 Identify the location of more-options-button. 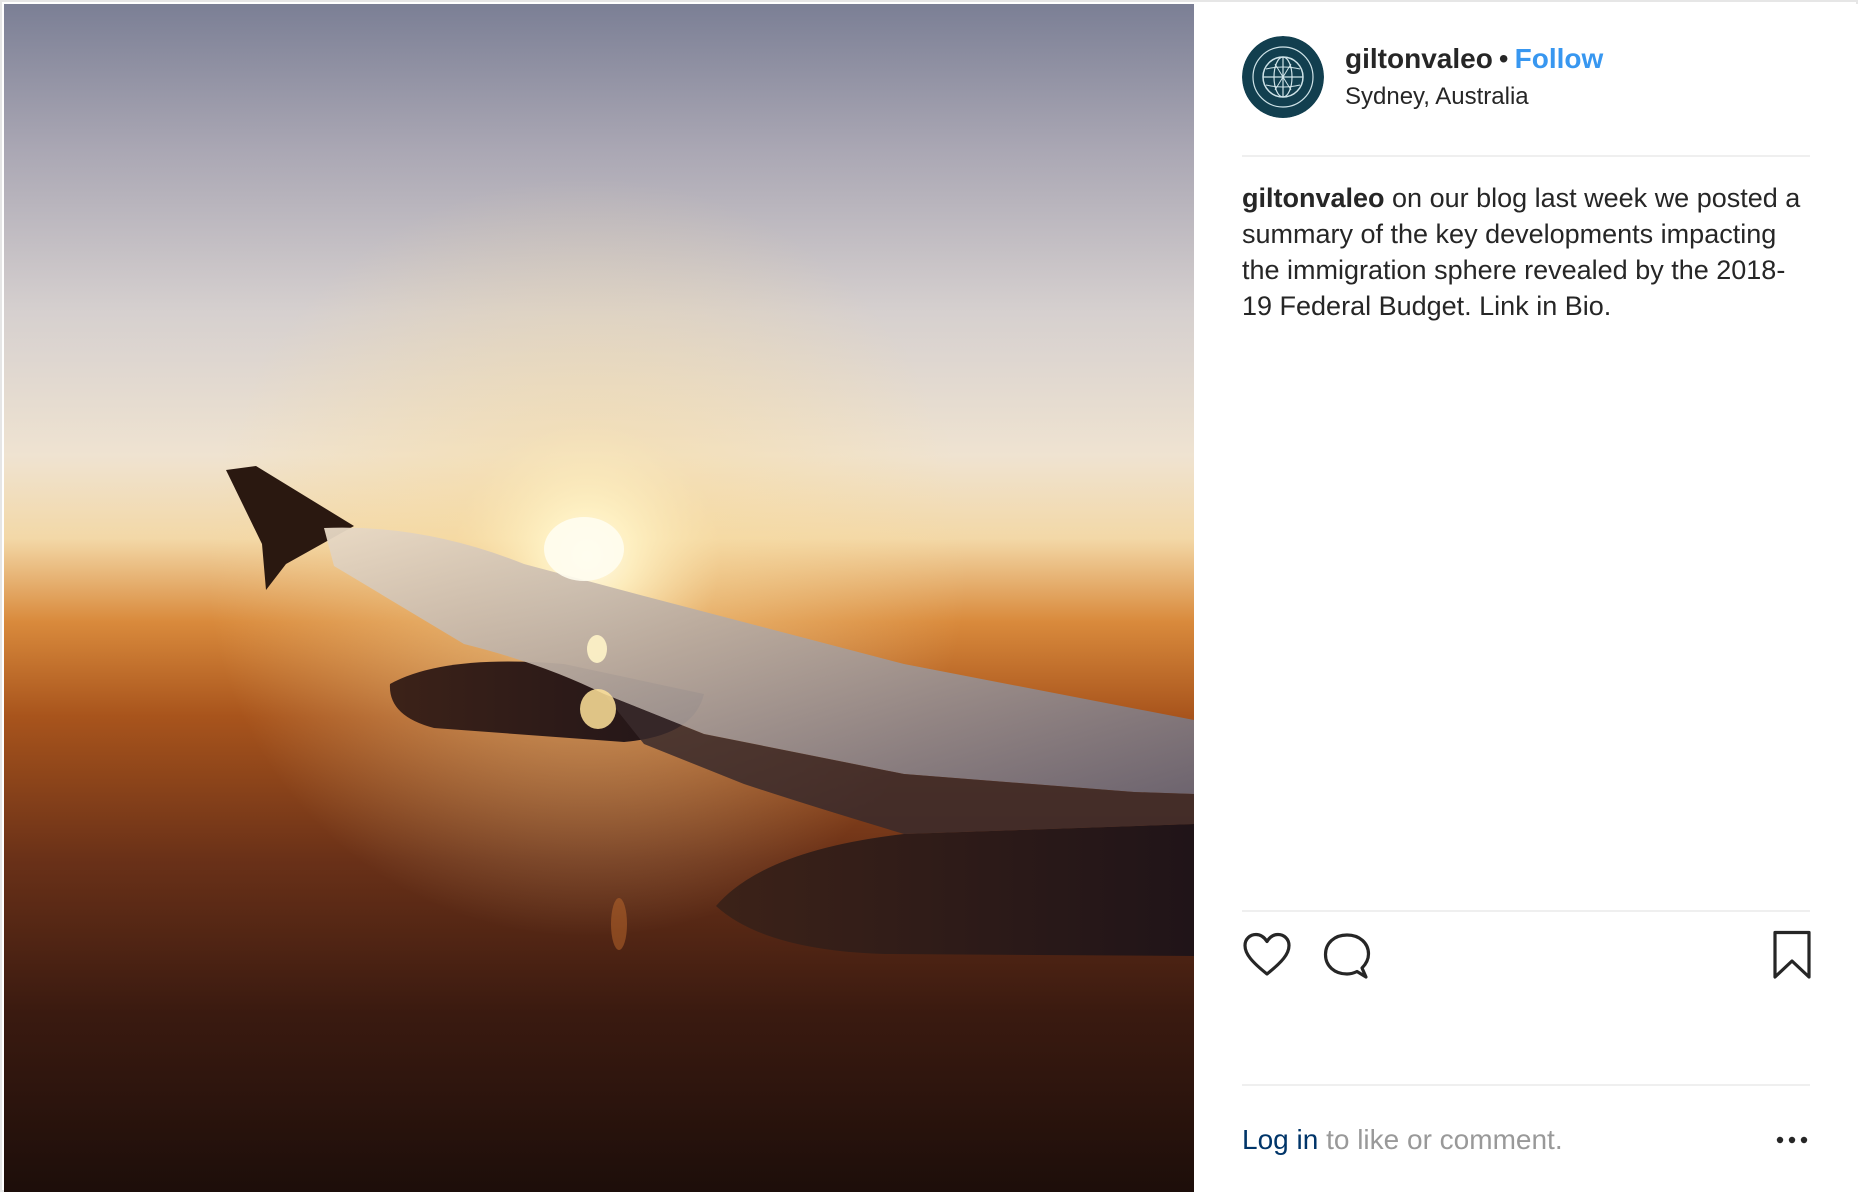
(1792, 1140).